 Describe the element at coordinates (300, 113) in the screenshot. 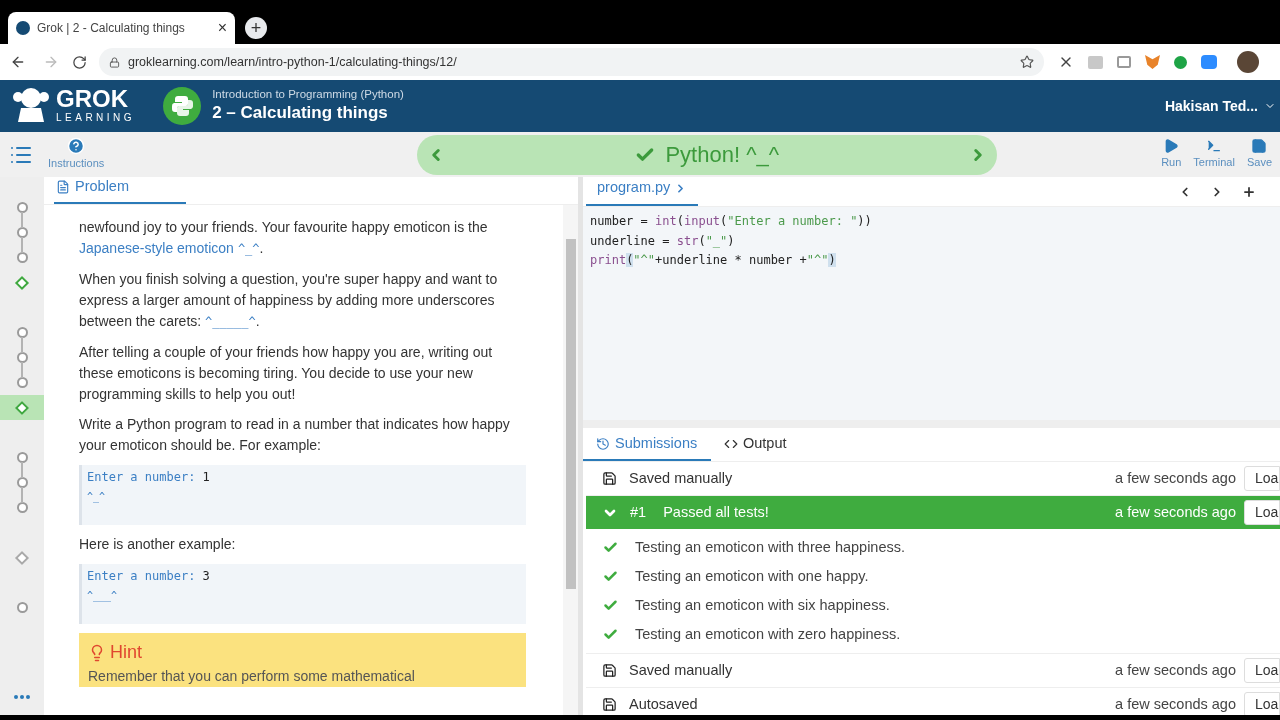

I see `module-title: 2 – Calculating things` at that location.